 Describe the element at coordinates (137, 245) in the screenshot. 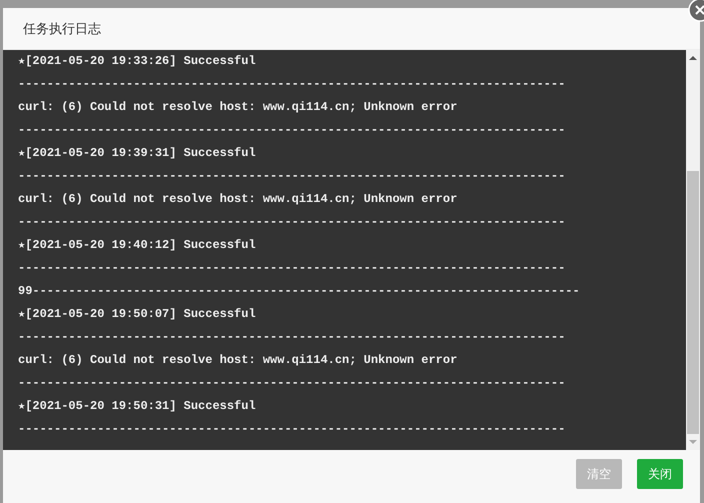

I see `log-line: ★[2021-05-20 19:40:12] Successful` at that location.